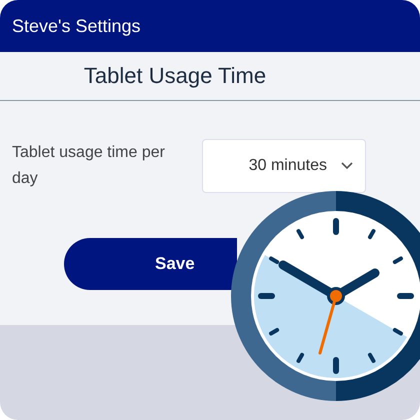  I want to click on save-button: Save, so click(150, 264).